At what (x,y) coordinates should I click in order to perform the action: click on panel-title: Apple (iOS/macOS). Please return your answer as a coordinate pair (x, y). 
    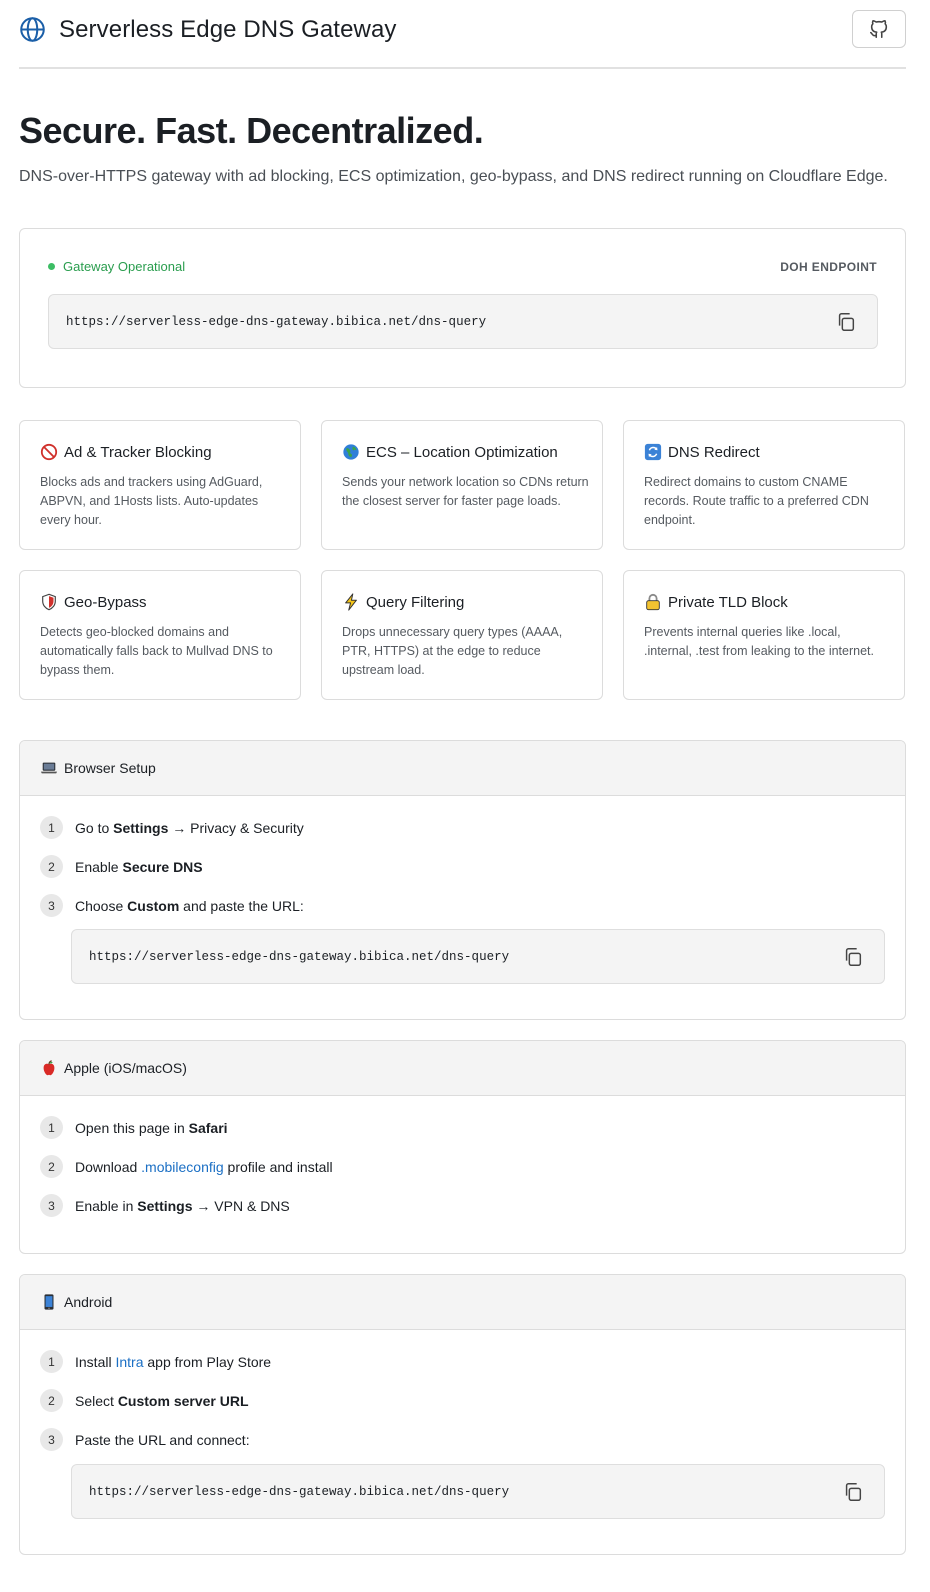
    Looking at the image, I should click on (125, 1068).